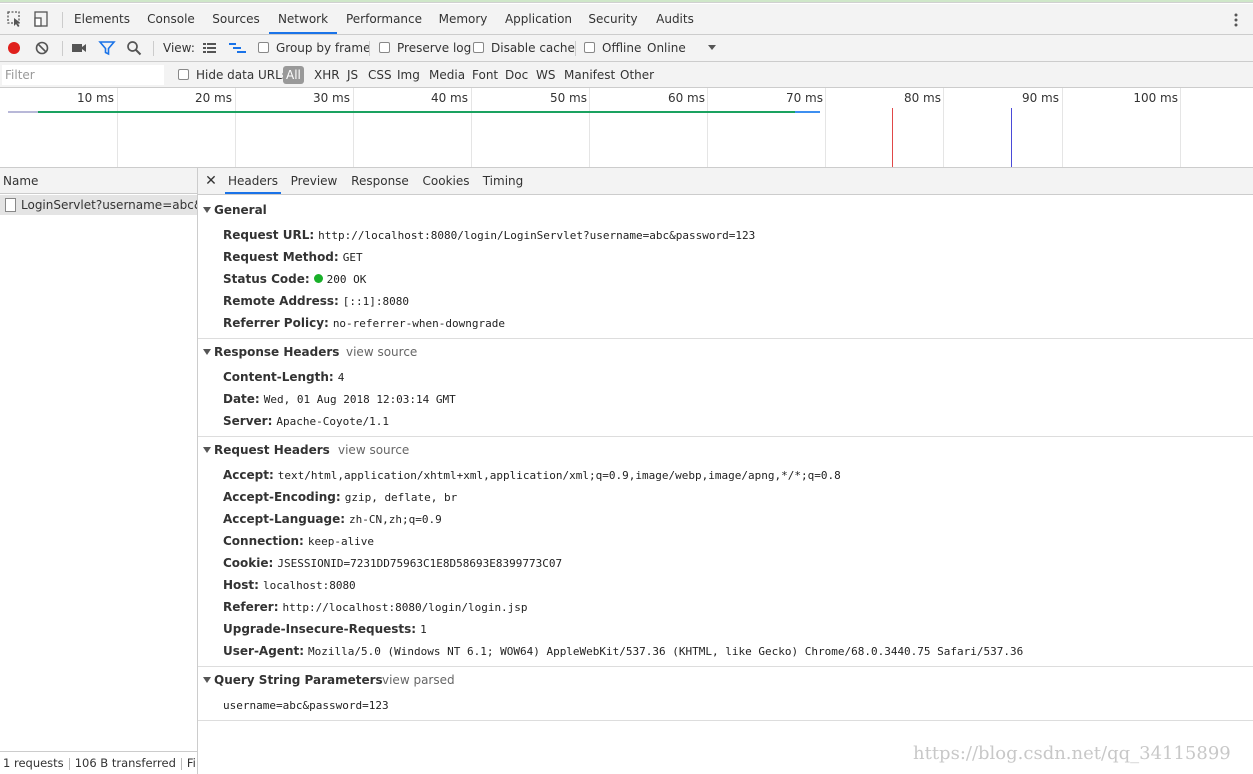  I want to click on inspect-element-icon, so click(15, 19).